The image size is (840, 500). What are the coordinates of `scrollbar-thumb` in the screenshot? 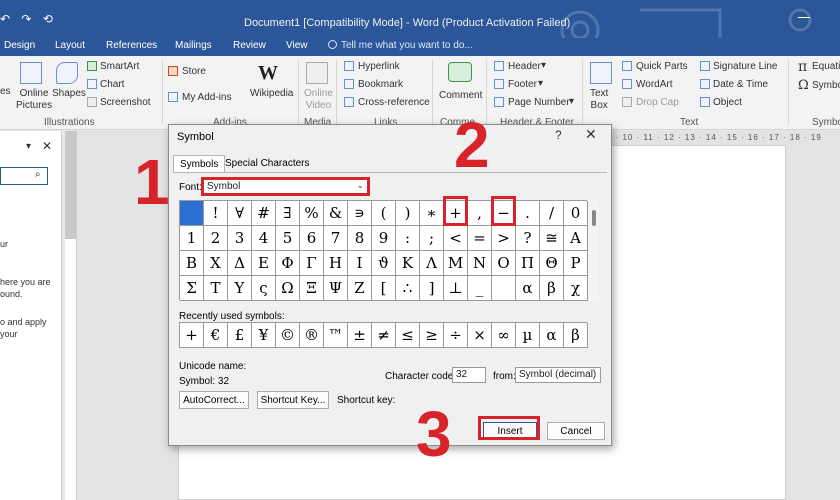 It's located at (594, 218).